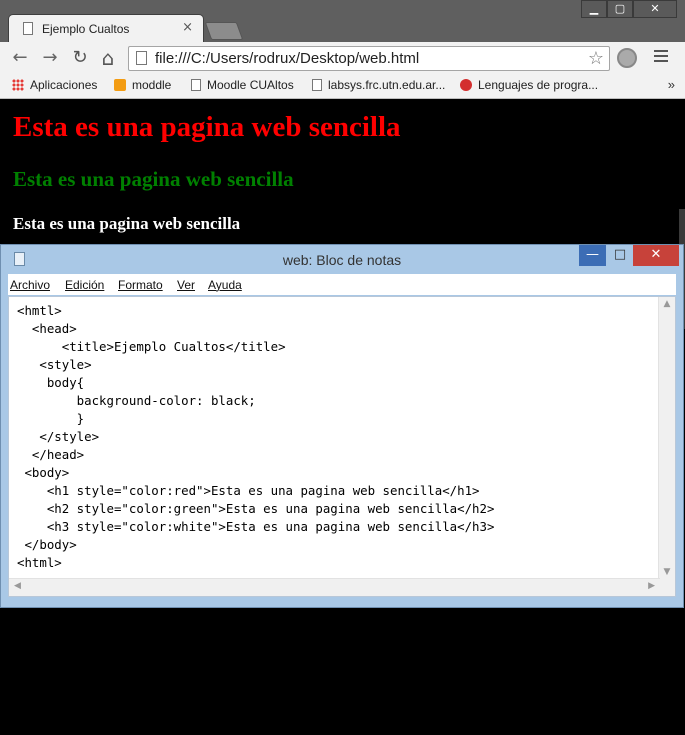 The height and width of the screenshot is (735, 685). What do you see at coordinates (667, 587) in the screenshot?
I see `resize-grip-icon` at bounding box center [667, 587].